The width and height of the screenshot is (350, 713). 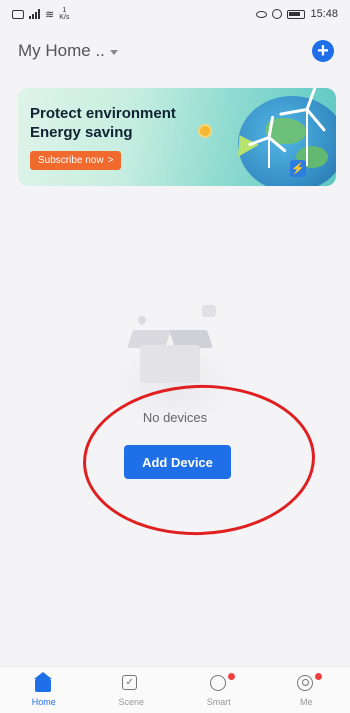 I want to click on status-left: ≋ 1 K/s, so click(x=40, y=14).